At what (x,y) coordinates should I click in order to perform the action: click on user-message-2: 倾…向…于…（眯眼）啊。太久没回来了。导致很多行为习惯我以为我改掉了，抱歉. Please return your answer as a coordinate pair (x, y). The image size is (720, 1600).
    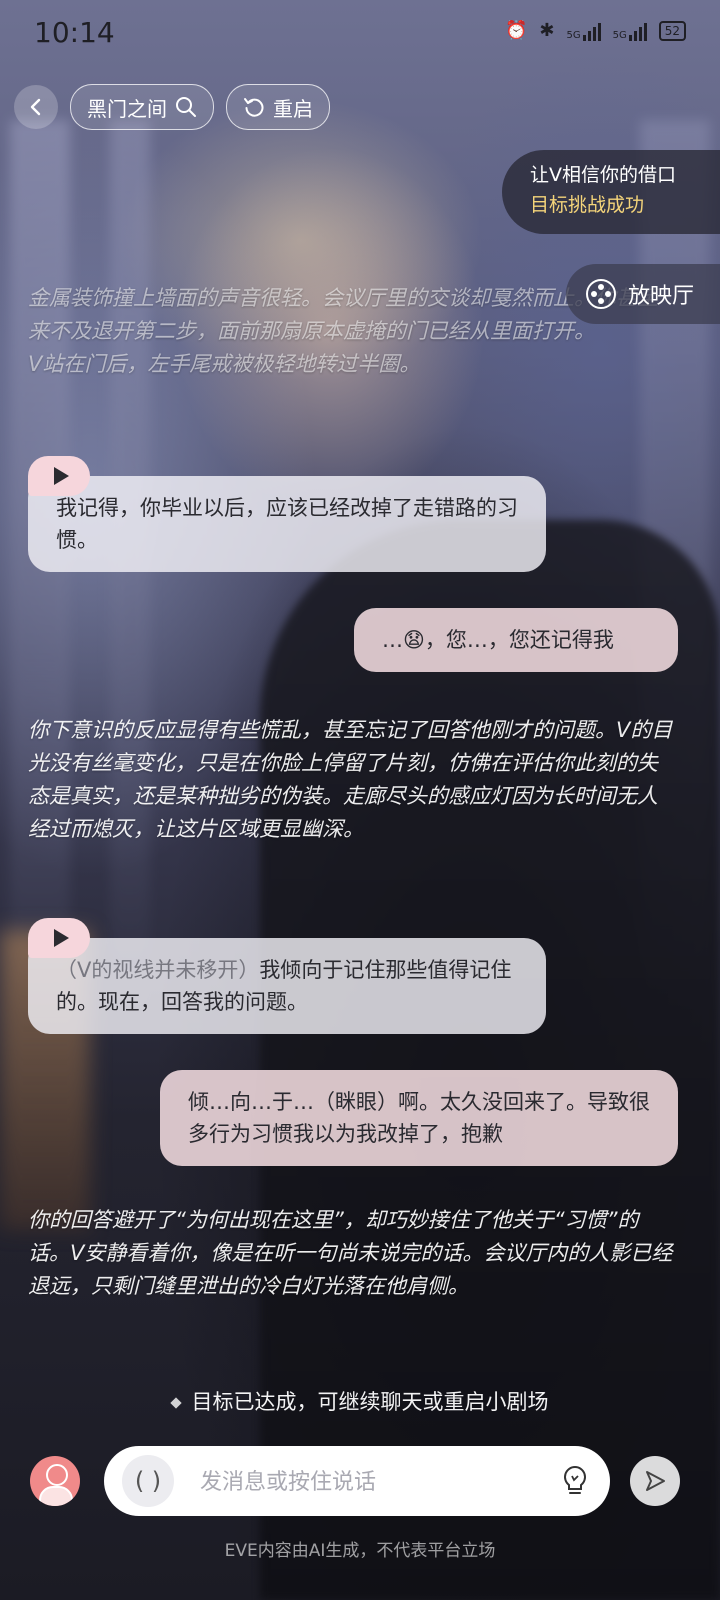
    Looking at the image, I should click on (419, 1118).